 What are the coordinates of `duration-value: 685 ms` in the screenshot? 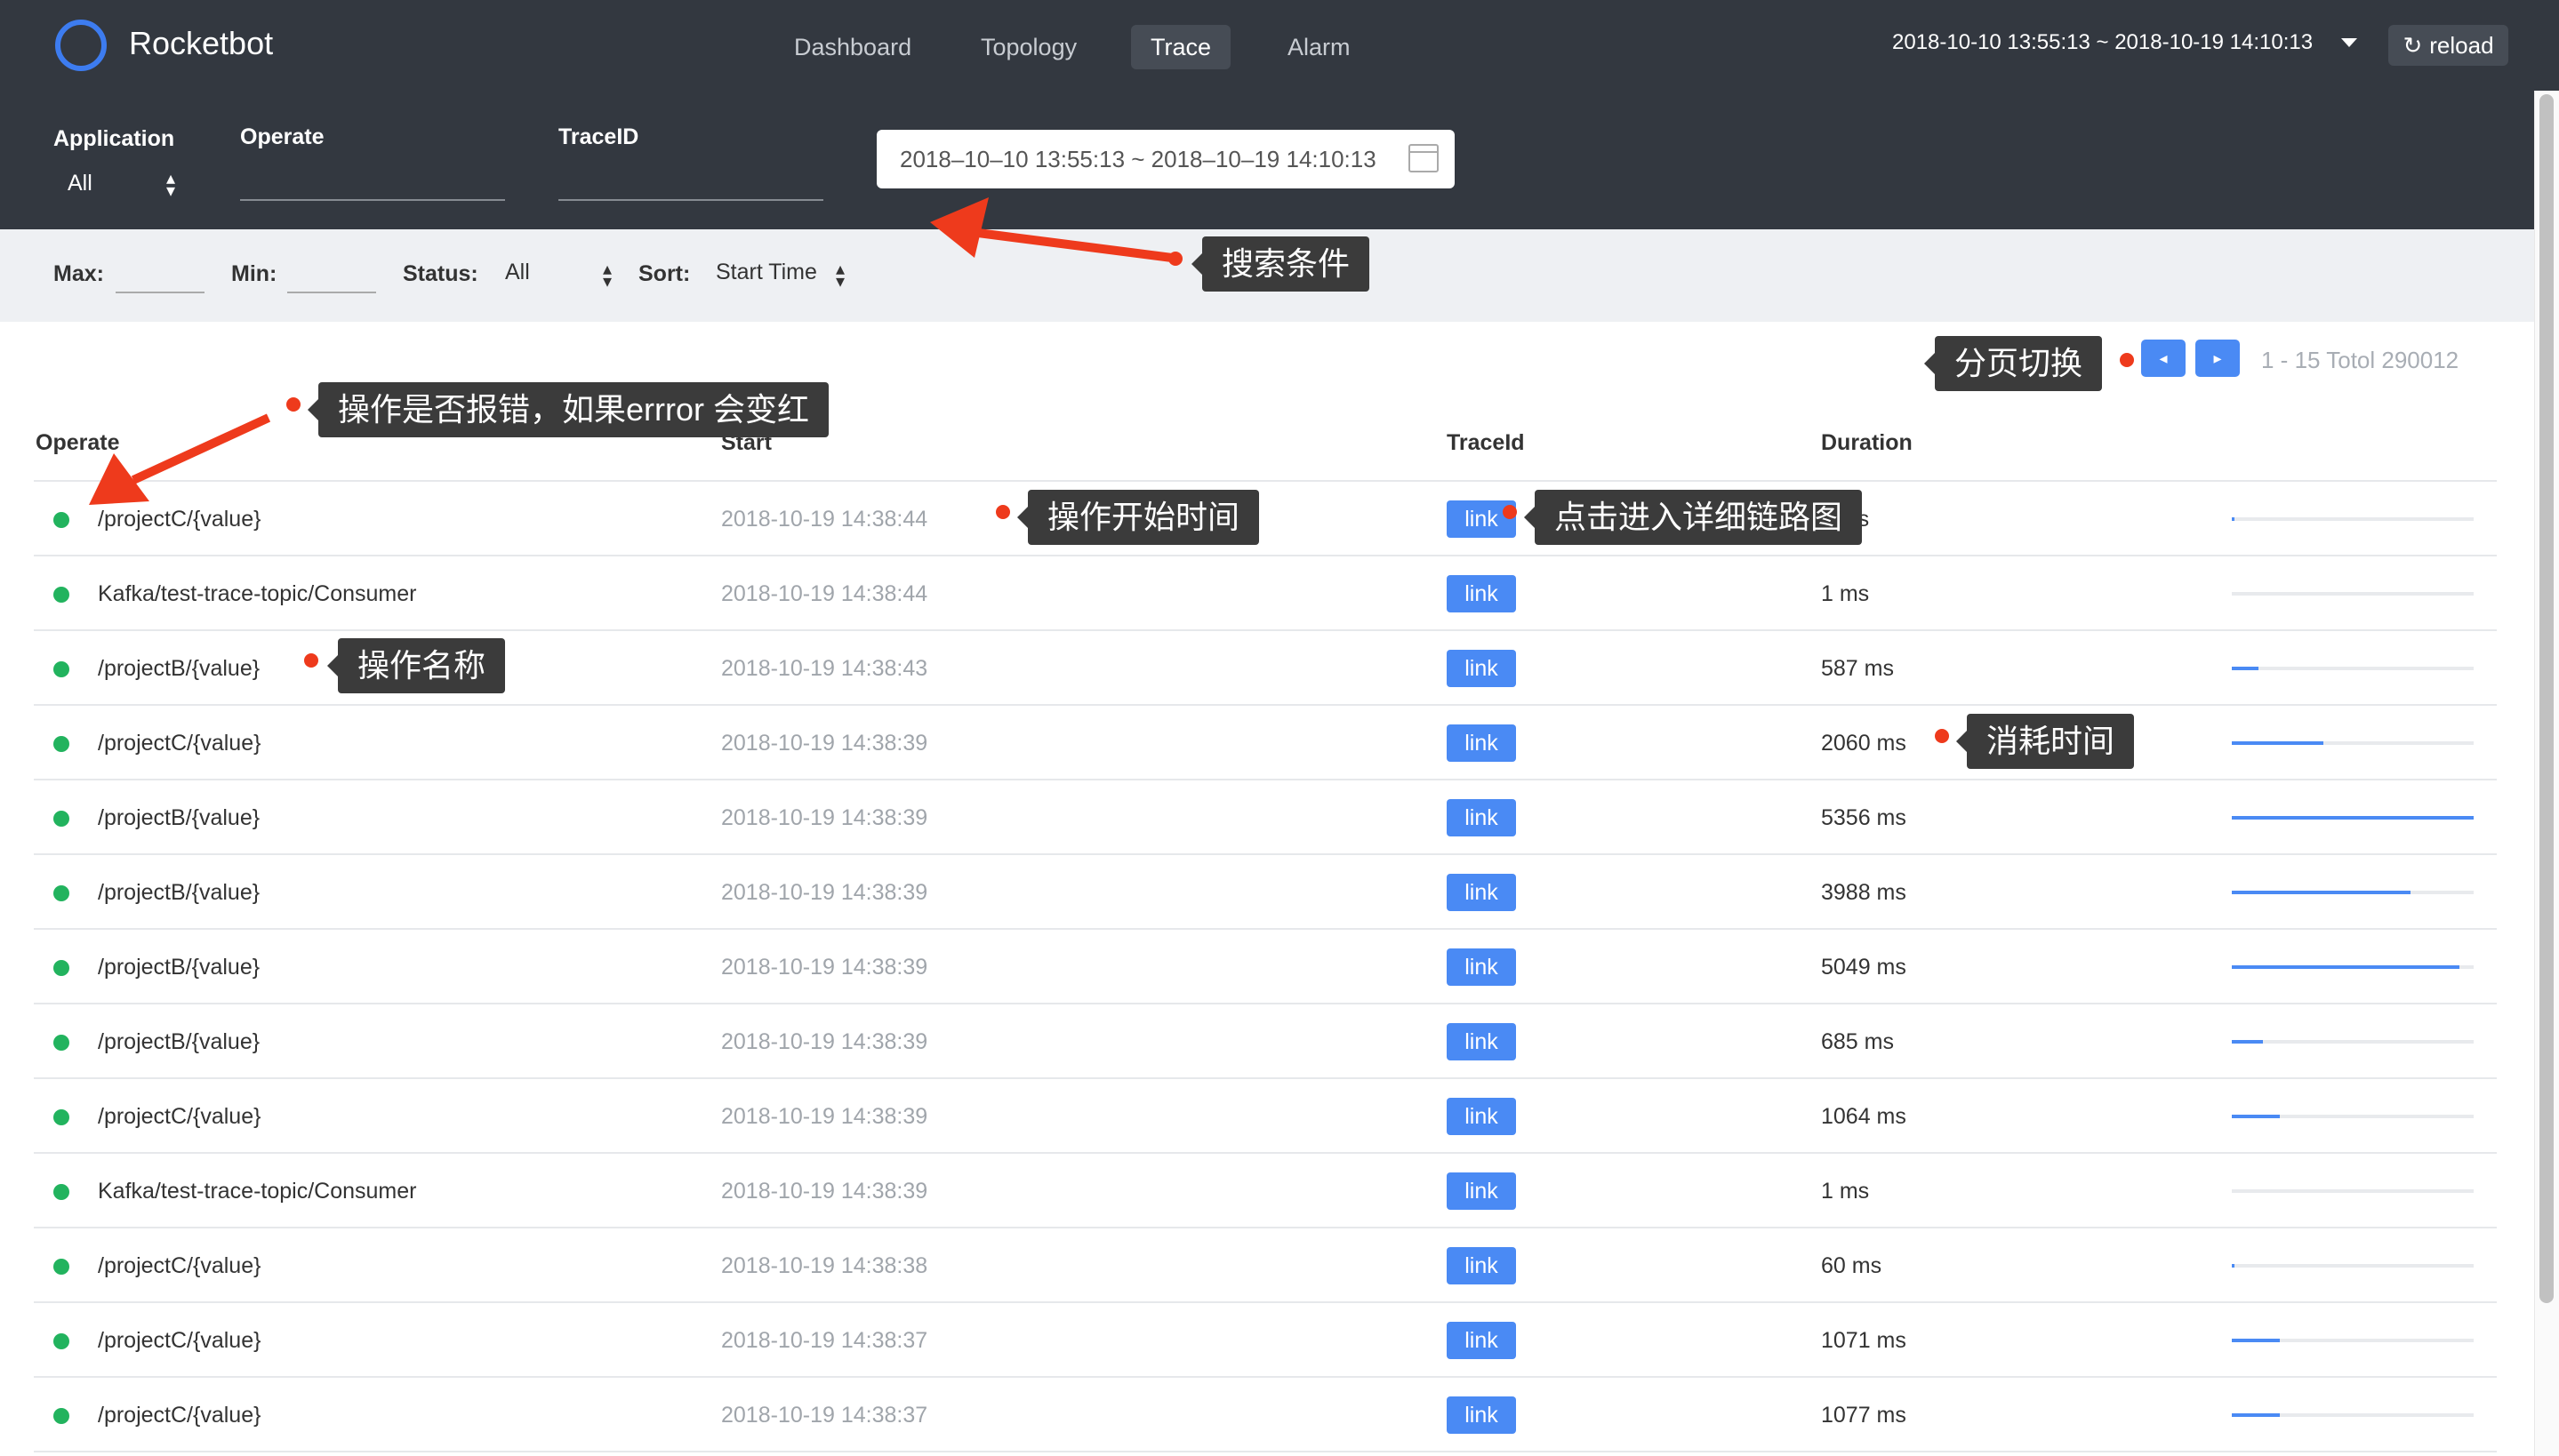 It's located at (1857, 1041).